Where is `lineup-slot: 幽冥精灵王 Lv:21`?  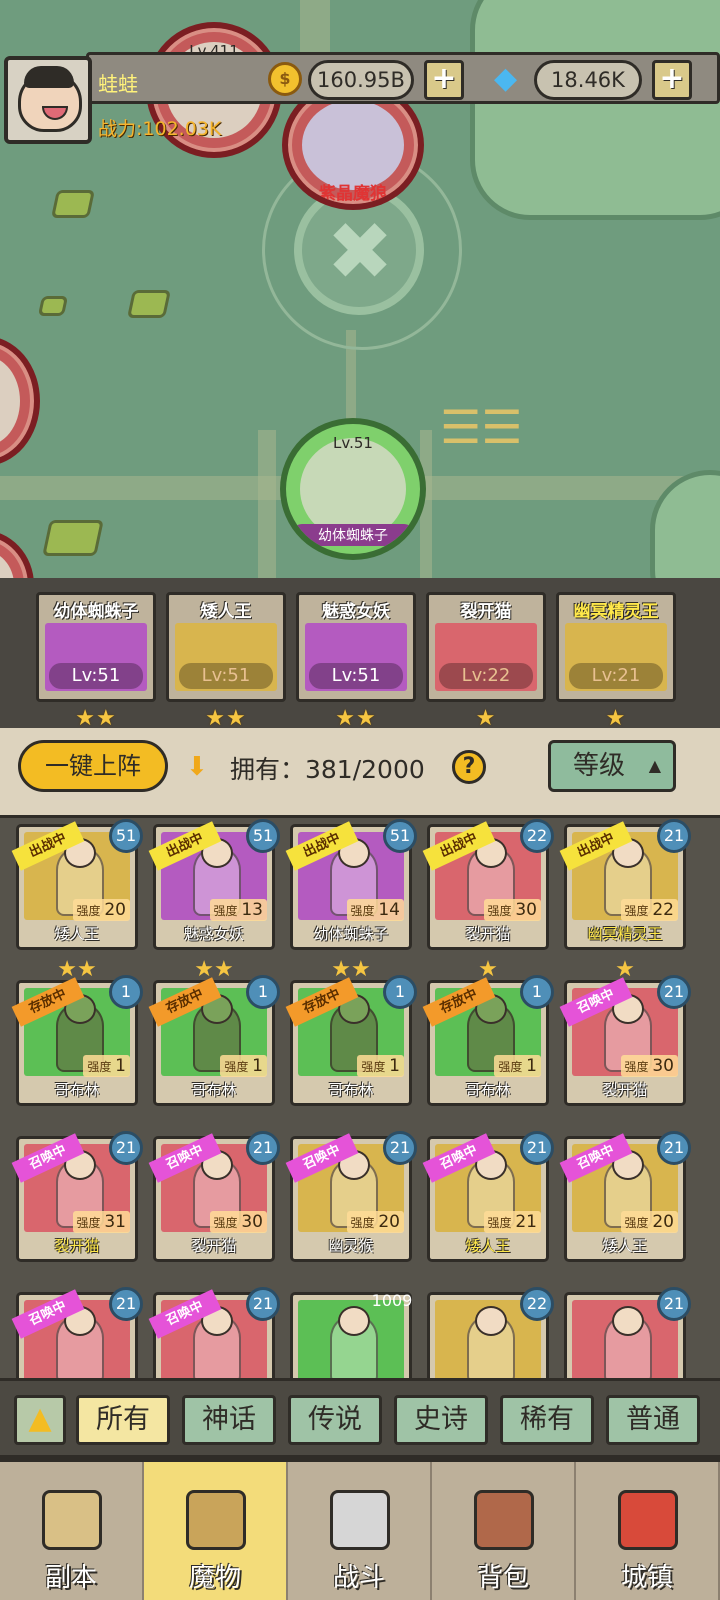 lineup-slot: 幽冥精灵王 Lv:21 is located at coordinates (616, 647).